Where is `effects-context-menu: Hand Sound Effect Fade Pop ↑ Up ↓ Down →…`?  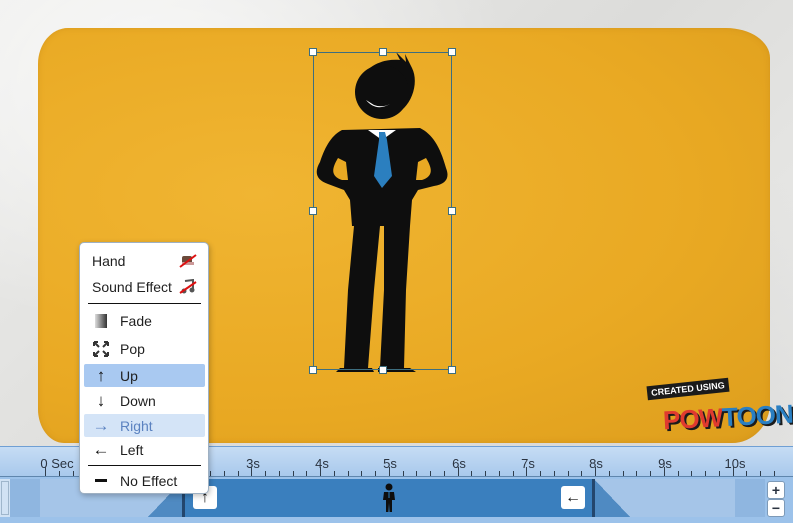 effects-context-menu: Hand Sound Effect Fade Pop ↑ Up ↓ Down →… is located at coordinates (144, 368).